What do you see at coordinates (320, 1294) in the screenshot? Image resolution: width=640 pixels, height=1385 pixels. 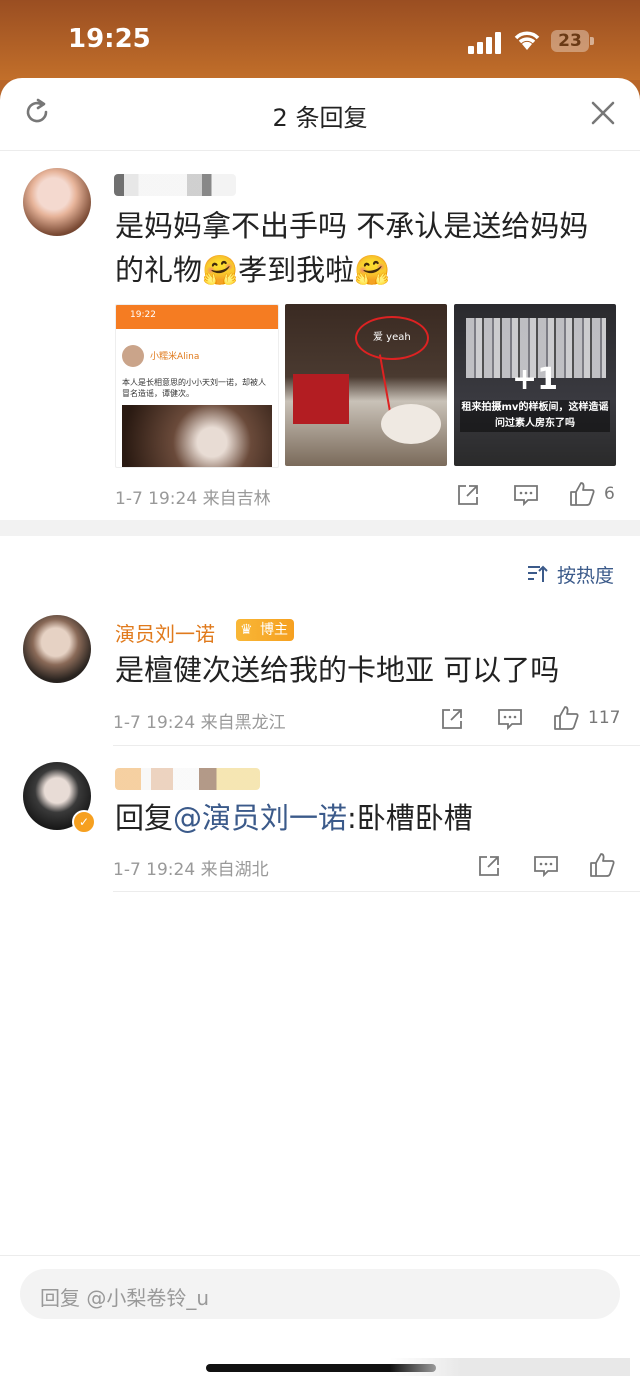 I see `reply-input: 回复 @小梨卷铃_u` at bounding box center [320, 1294].